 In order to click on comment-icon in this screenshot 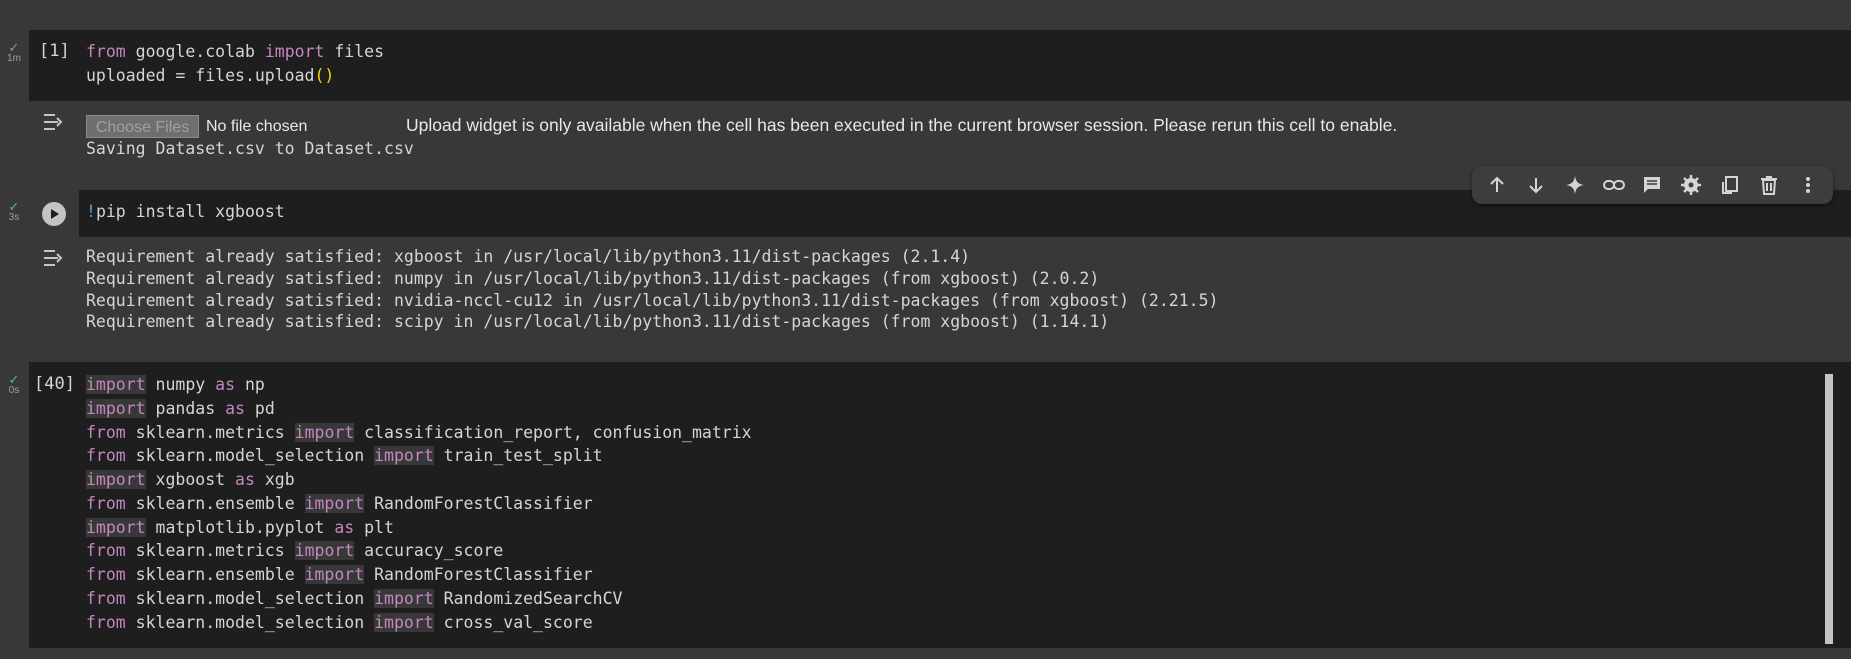, I will do `click(1652, 185)`.